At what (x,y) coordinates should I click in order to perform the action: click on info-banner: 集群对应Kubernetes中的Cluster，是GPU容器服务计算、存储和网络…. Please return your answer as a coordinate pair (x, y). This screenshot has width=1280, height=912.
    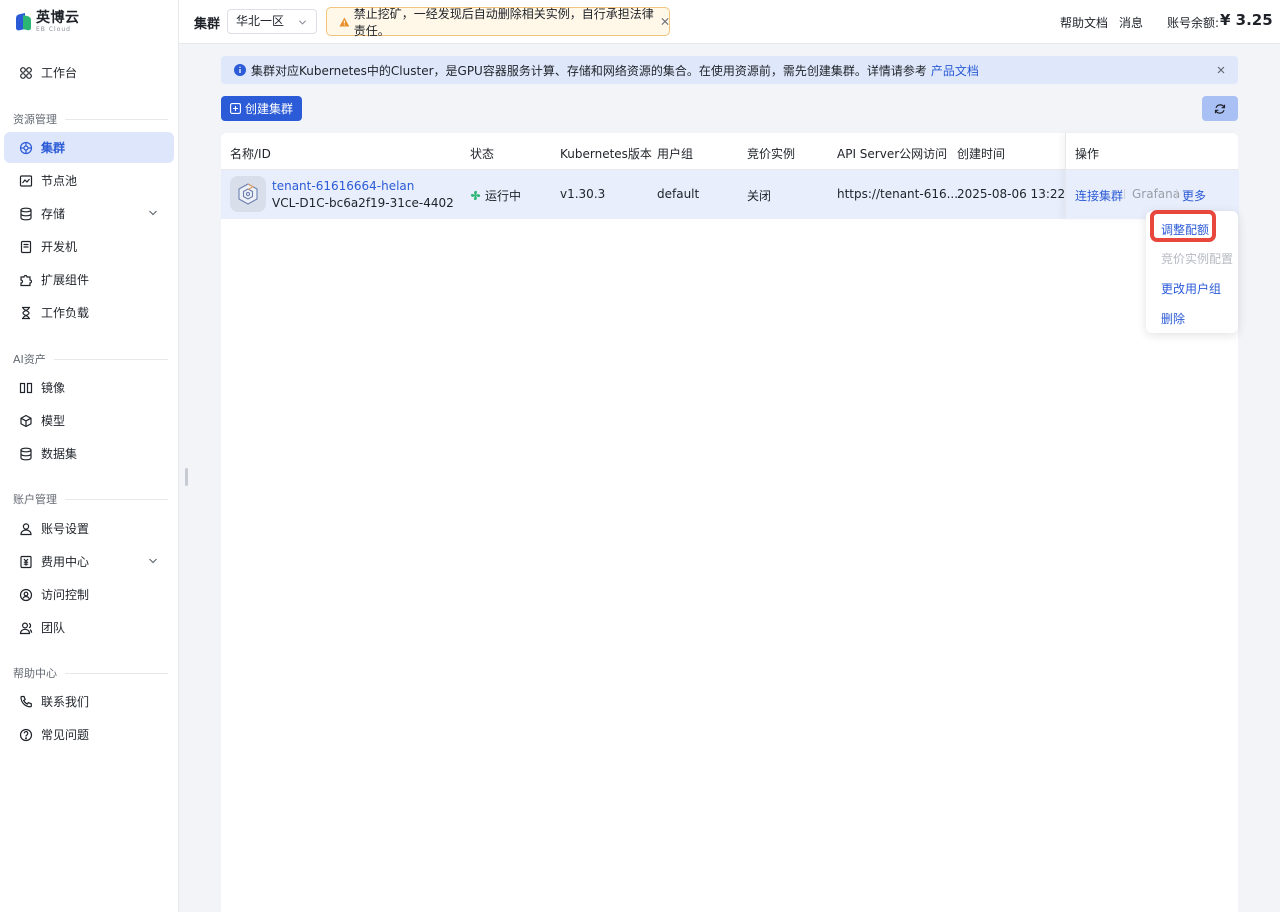
    Looking at the image, I should click on (729, 70).